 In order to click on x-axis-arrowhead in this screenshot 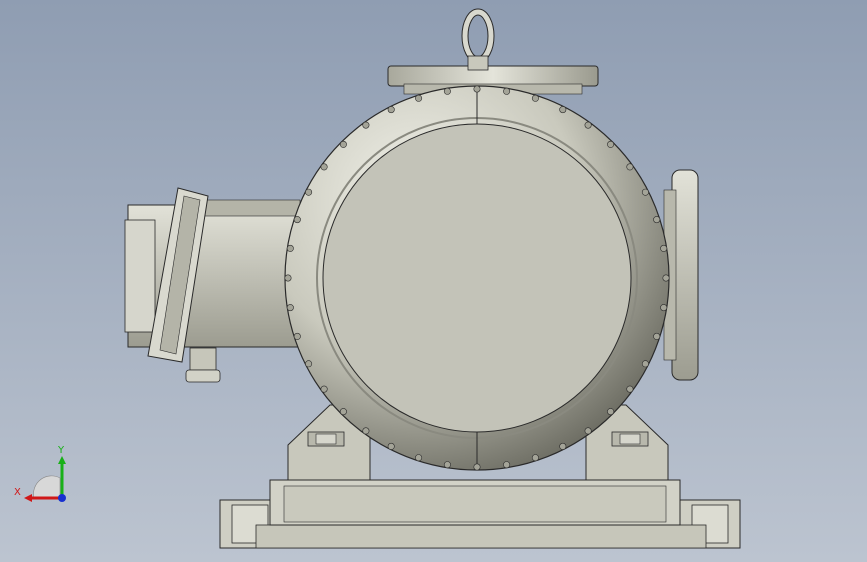, I will do `click(28, 498)`.